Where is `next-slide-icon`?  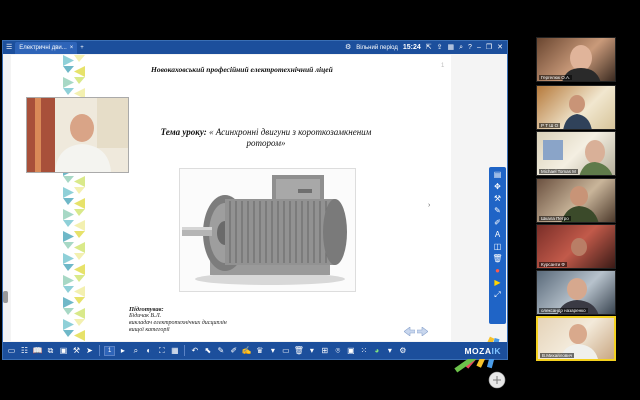
next-slide-icon is located at coordinates (422, 331).